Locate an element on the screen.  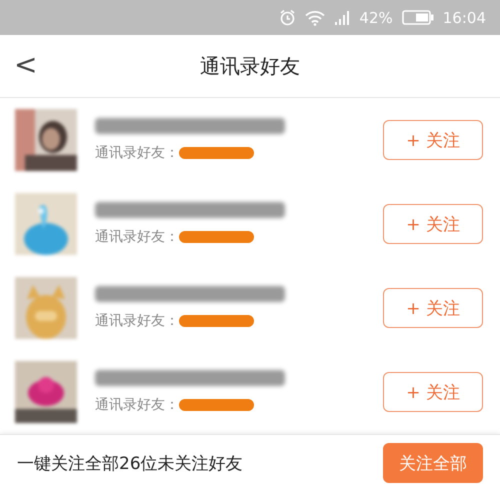
battery-percent: 42% is located at coordinates (376, 17).